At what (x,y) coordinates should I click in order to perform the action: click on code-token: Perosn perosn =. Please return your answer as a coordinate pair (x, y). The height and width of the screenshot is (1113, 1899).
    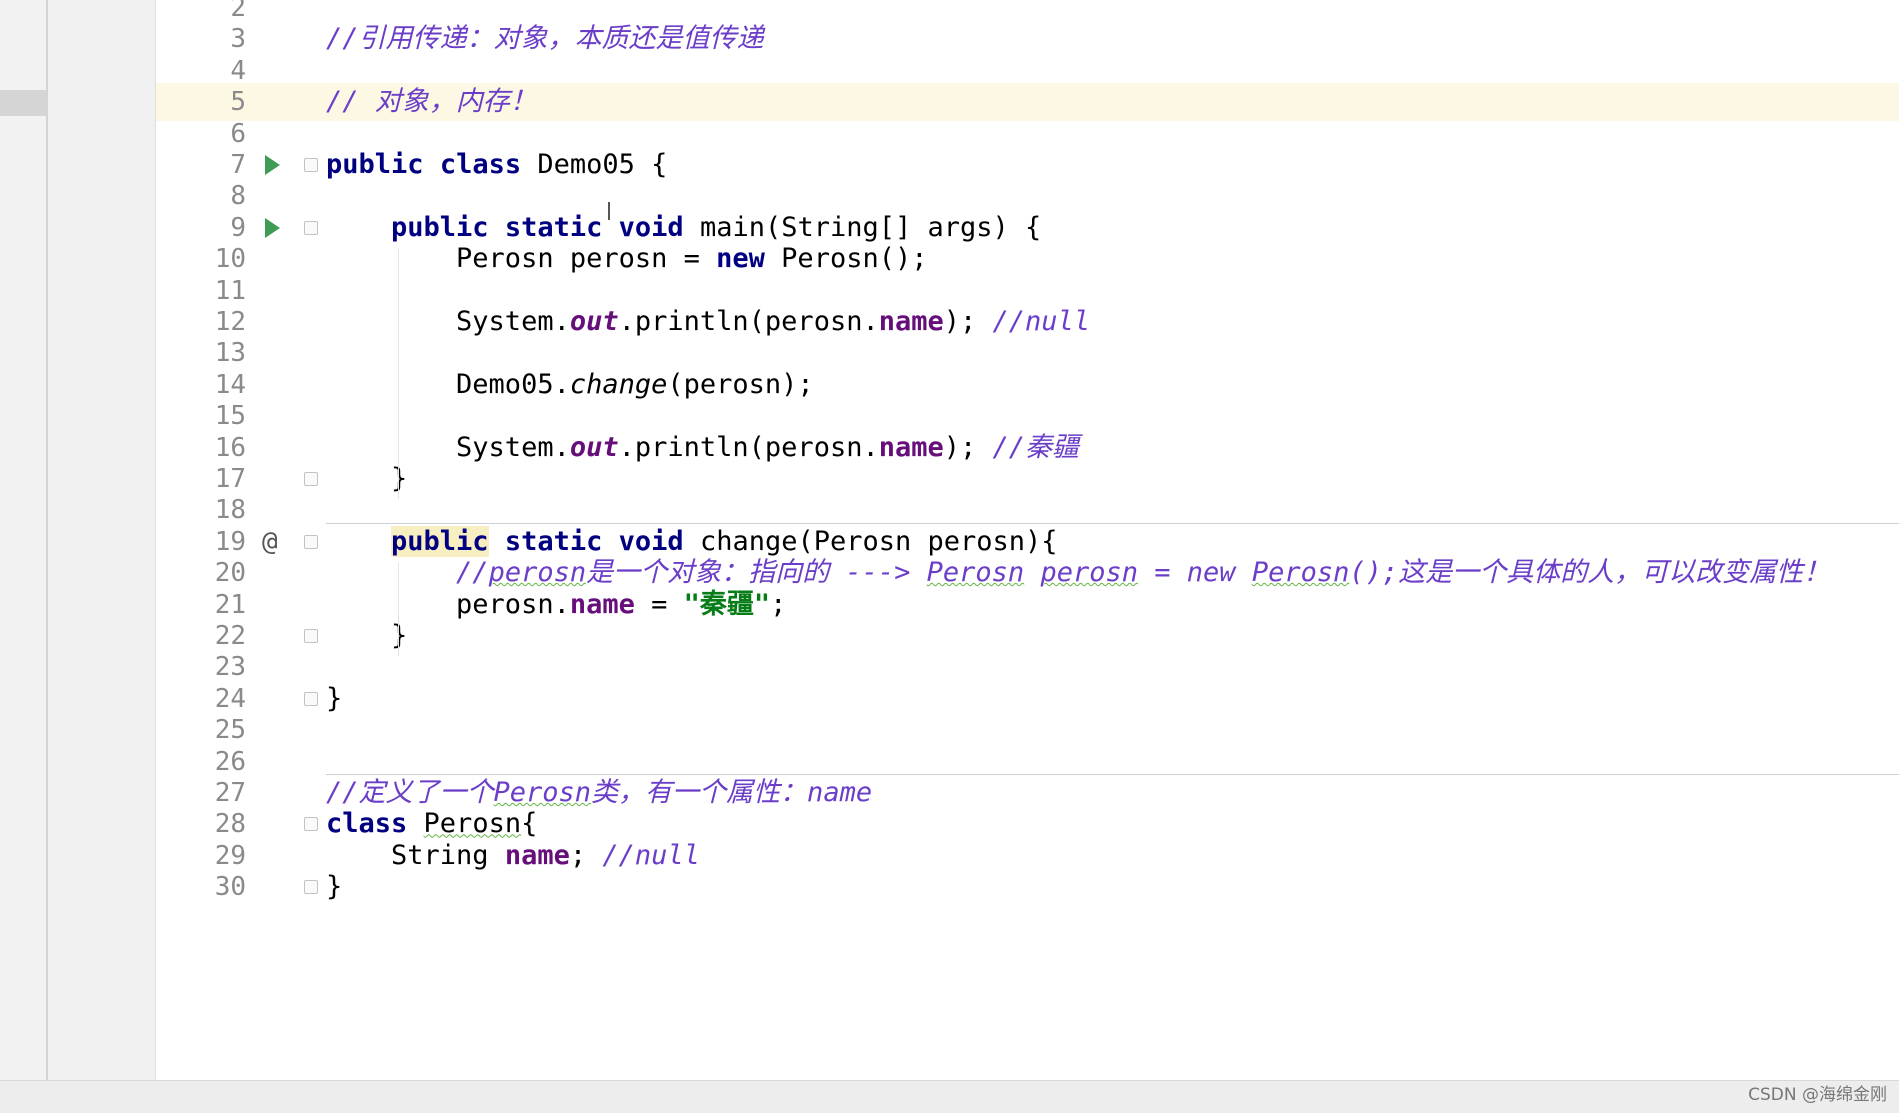
    Looking at the image, I should click on (521, 259).